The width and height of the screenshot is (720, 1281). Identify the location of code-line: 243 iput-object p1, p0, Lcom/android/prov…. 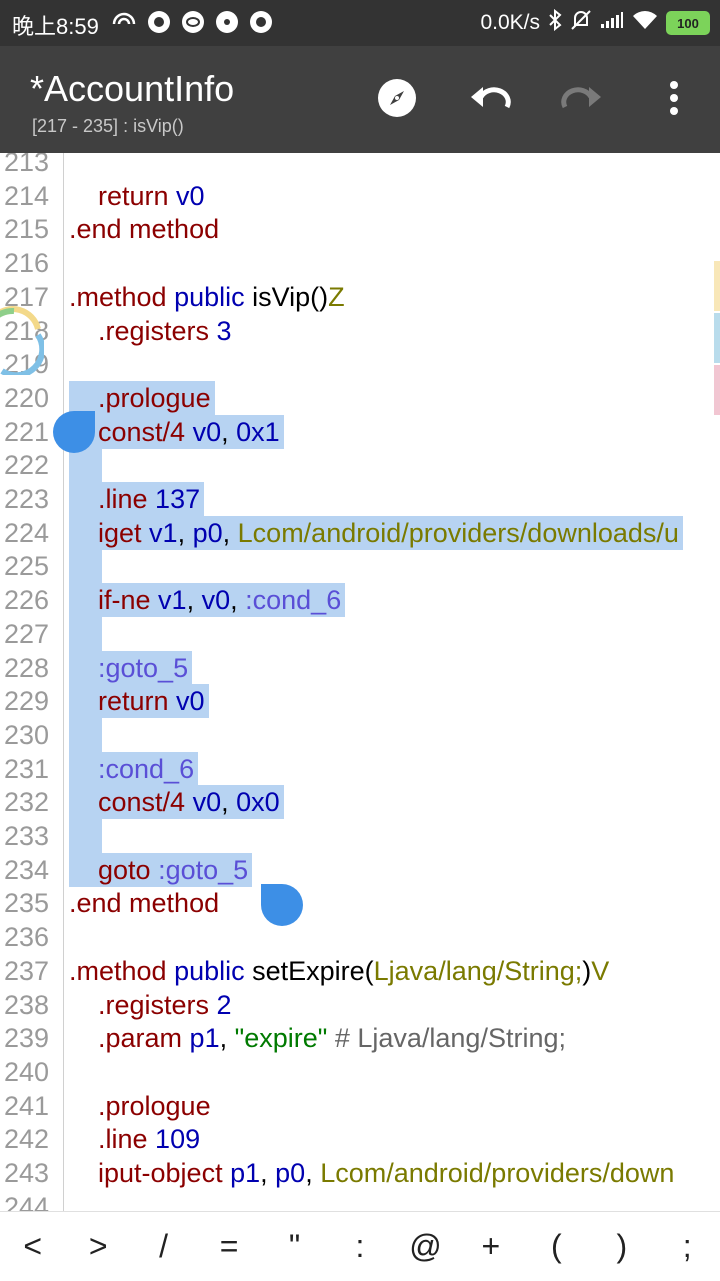
(360, 1173).